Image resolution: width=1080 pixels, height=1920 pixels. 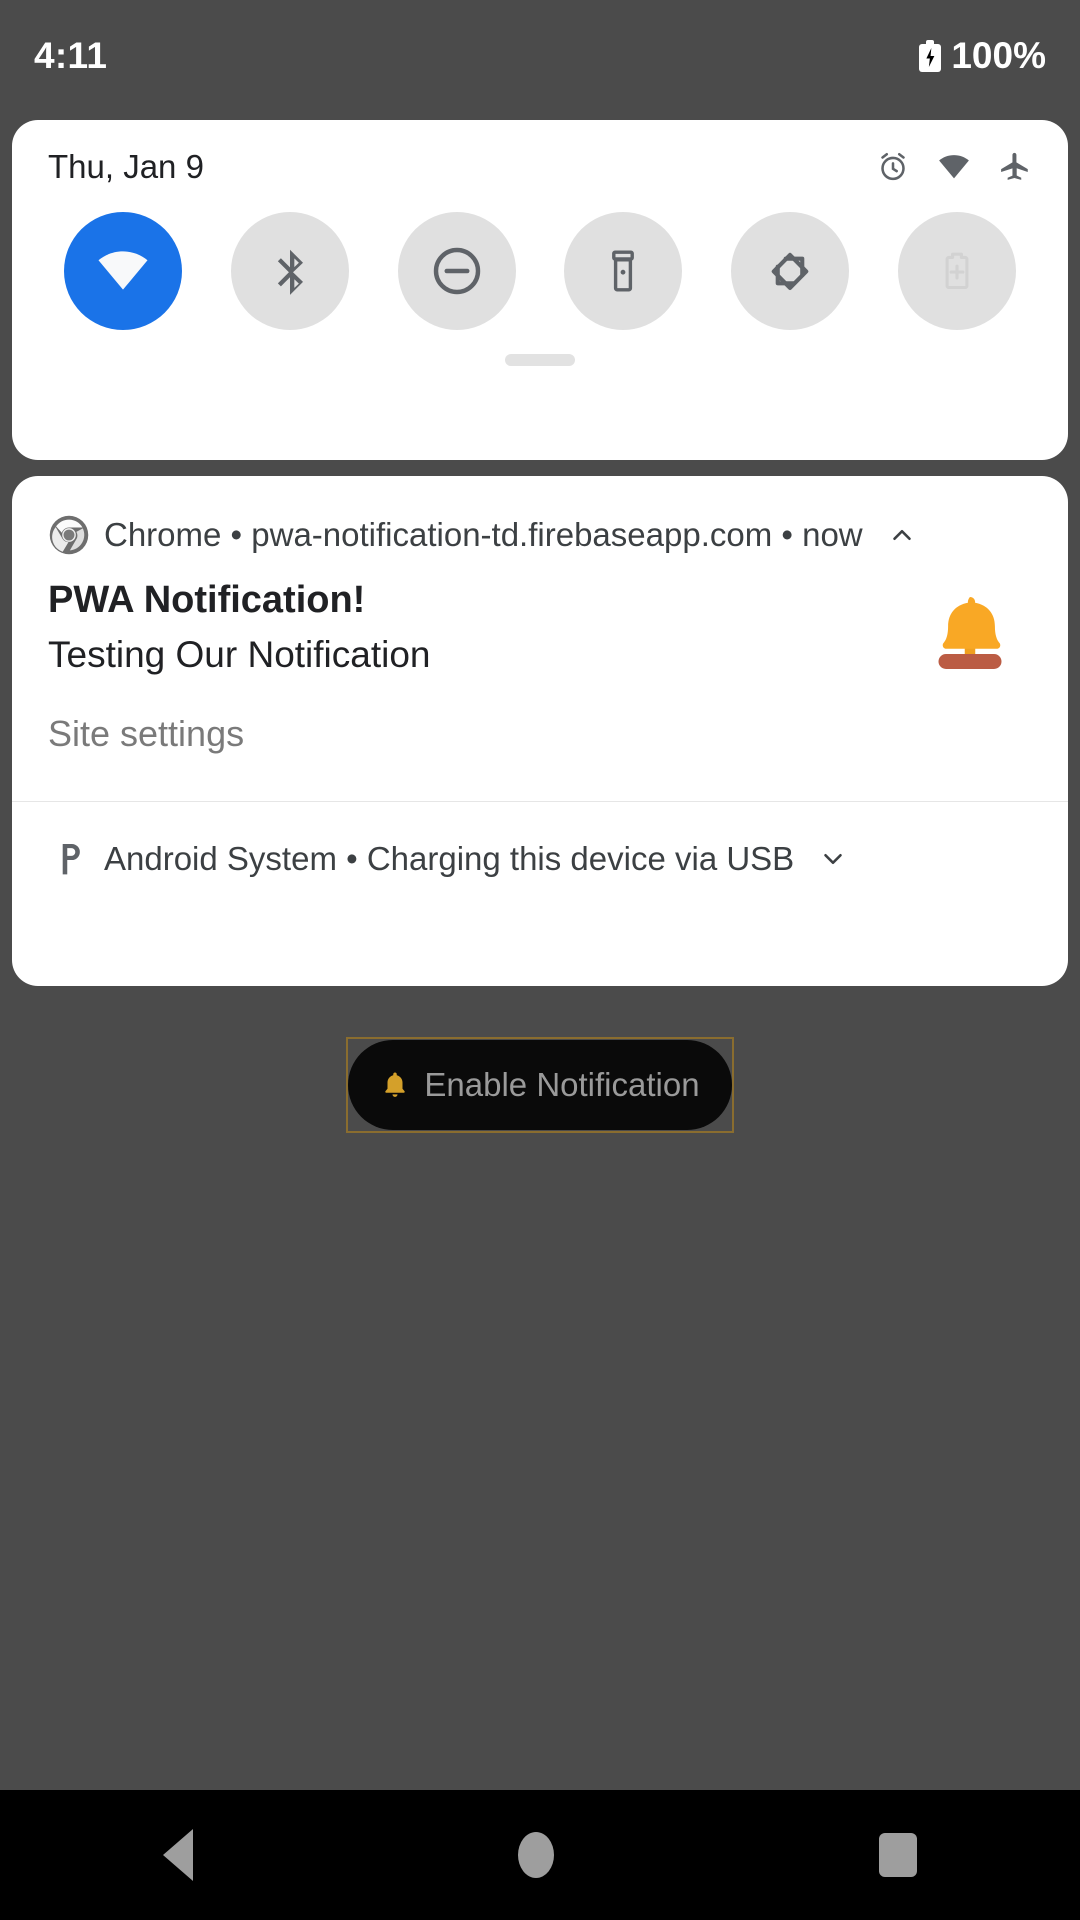 I want to click on dnd-tile, so click(x=456, y=271).